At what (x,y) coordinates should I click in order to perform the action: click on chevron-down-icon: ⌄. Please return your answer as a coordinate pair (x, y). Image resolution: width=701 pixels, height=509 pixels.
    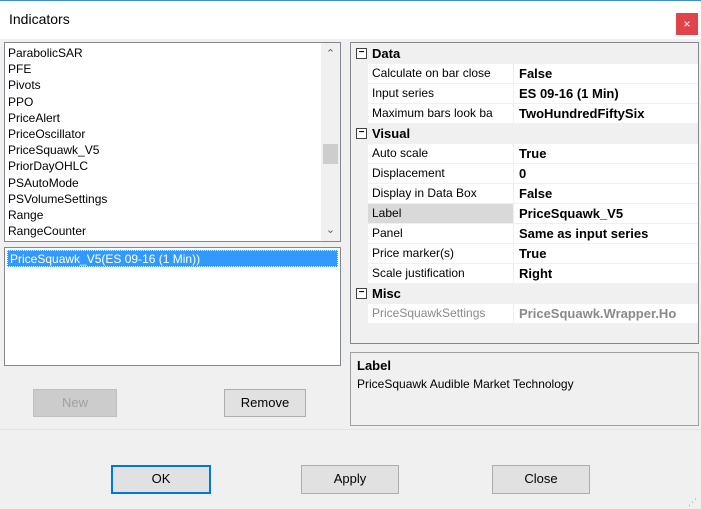
    Looking at the image, I should click on (330, 230).